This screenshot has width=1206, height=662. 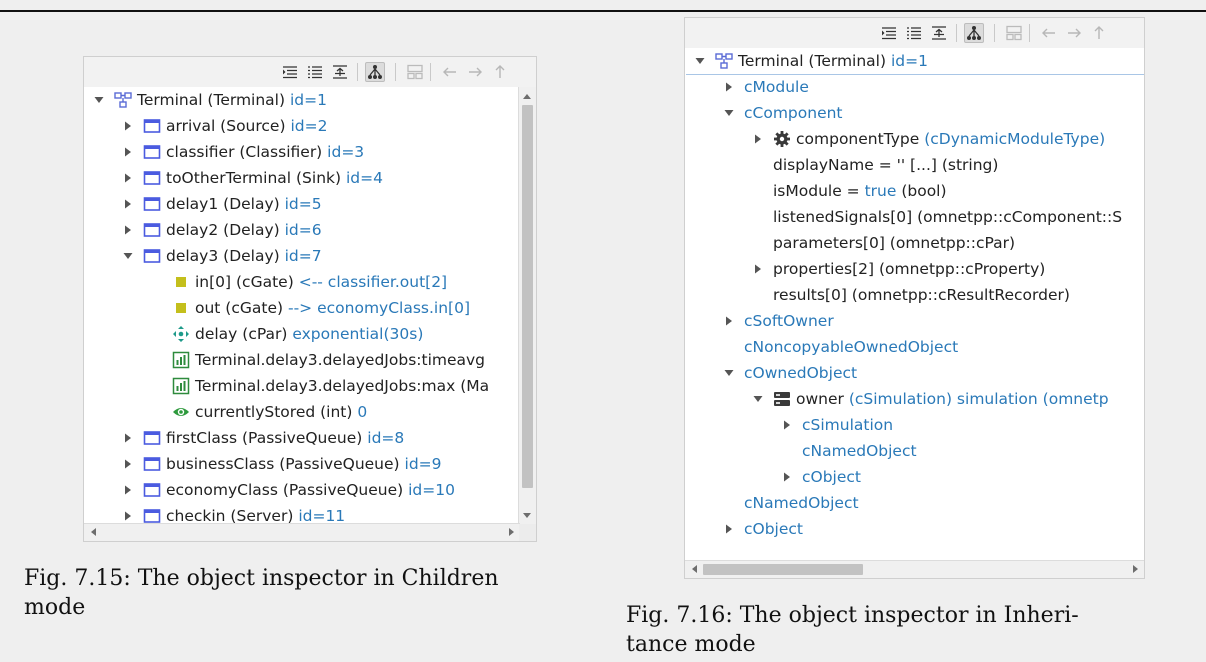 What do you see at coordinates (302, 256) in the screenshot?
I see `tree-row: delay3 (Delay) id=7` at bounding box center [302, 256].